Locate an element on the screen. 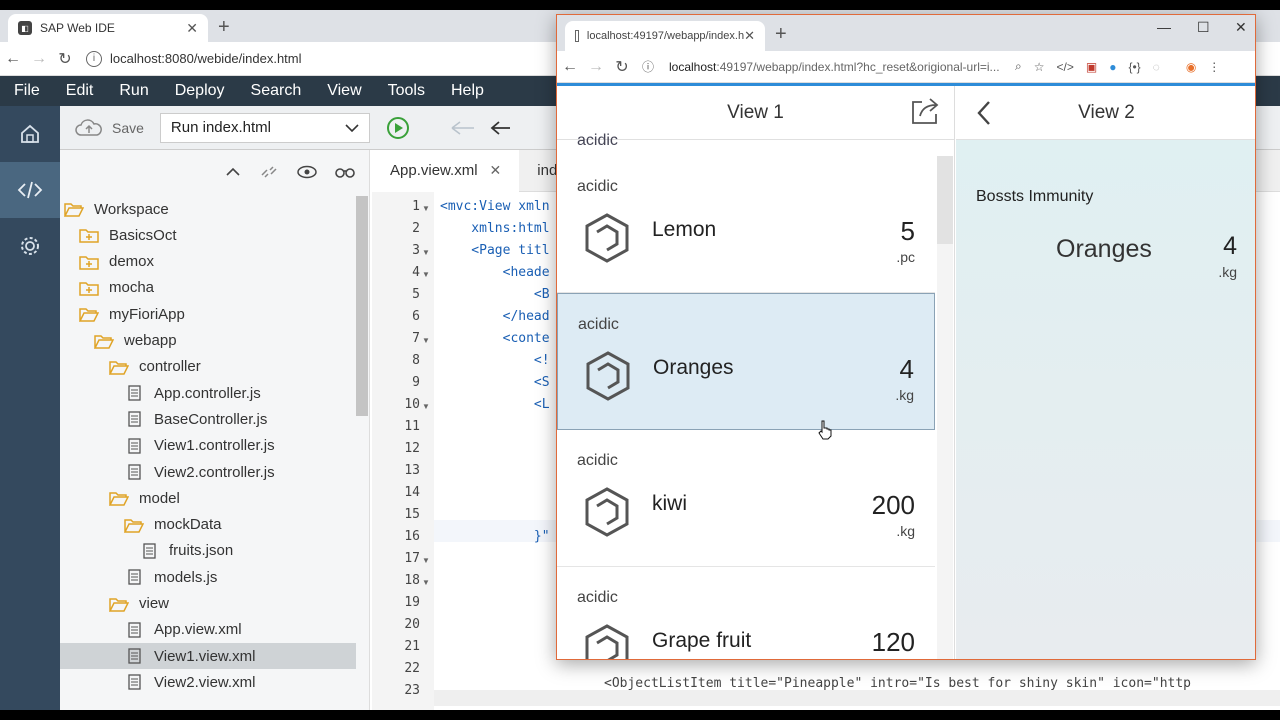  menu-search: Search is located at coordinates (276, 91).